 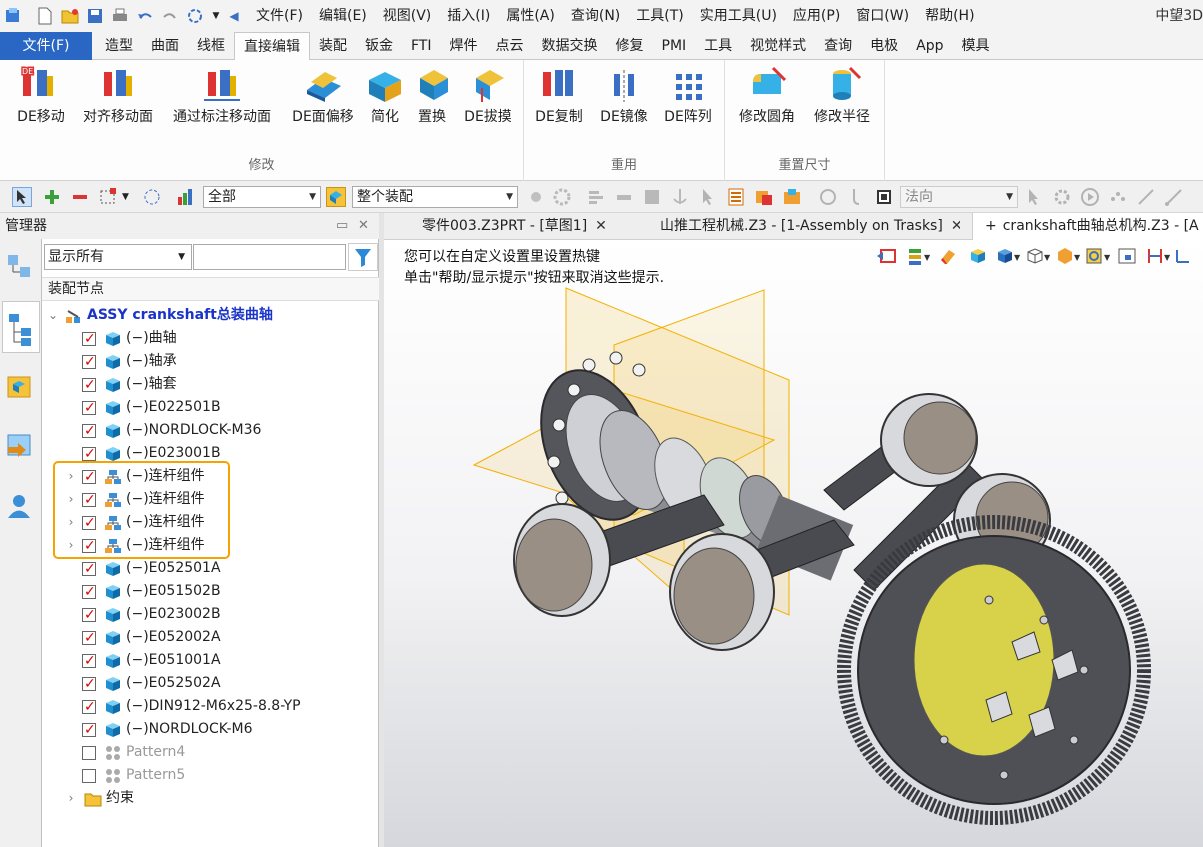 What do you see at coordinates (20, 507) in the screenshot?
I see `user-manager-icon` at bounding box center [20, 507].